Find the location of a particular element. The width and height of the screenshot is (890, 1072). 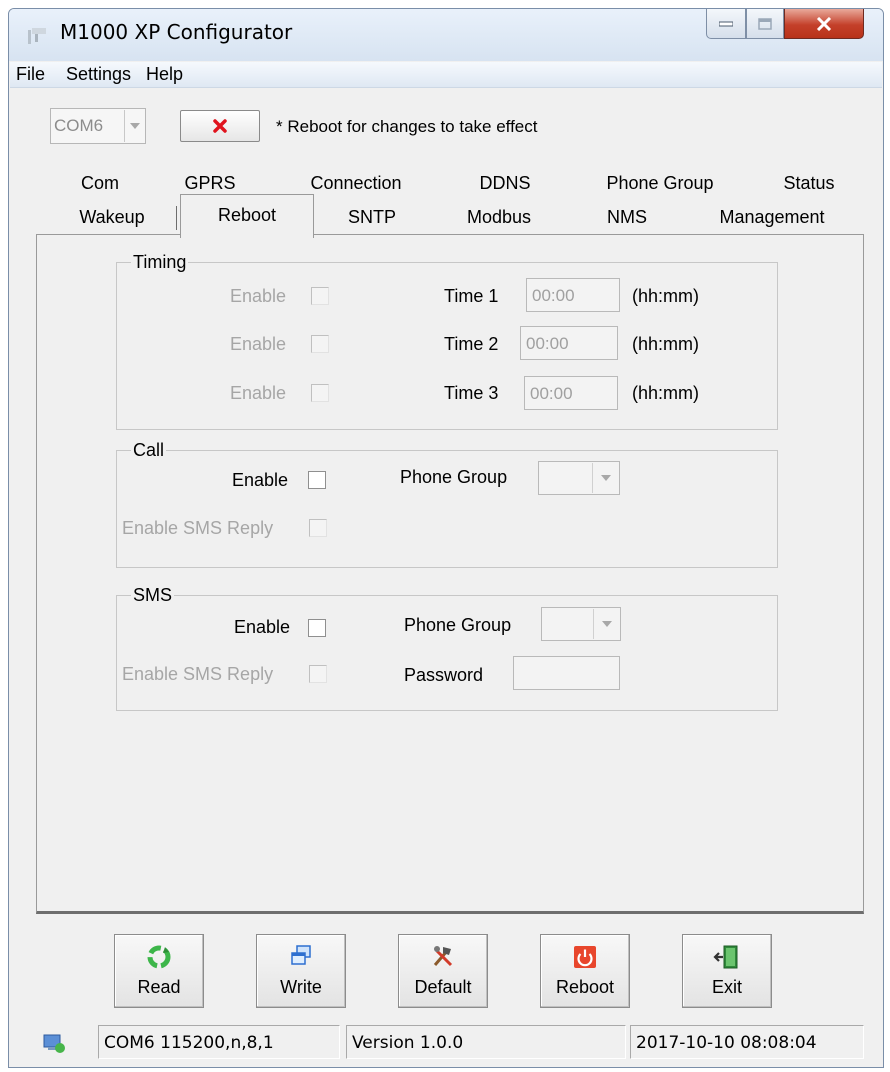

tools-icon is located at coordinates (443, 956).